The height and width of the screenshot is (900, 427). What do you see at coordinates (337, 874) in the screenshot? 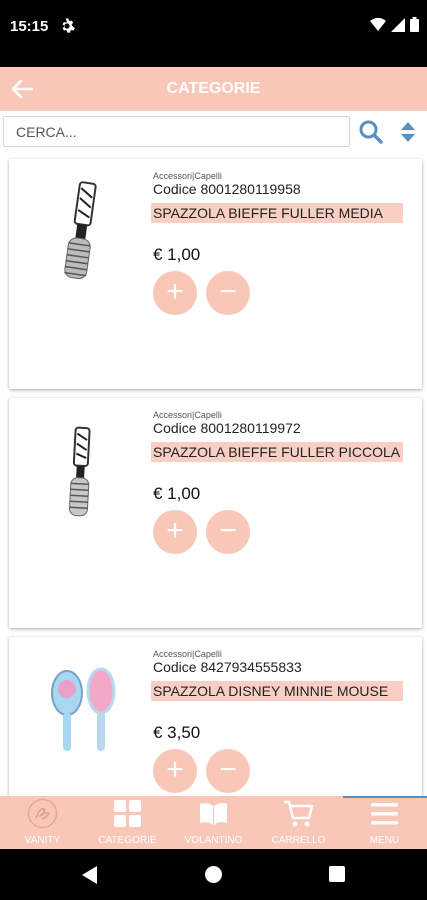
I see `recents-square-icon` at bounding box center [337, 874].